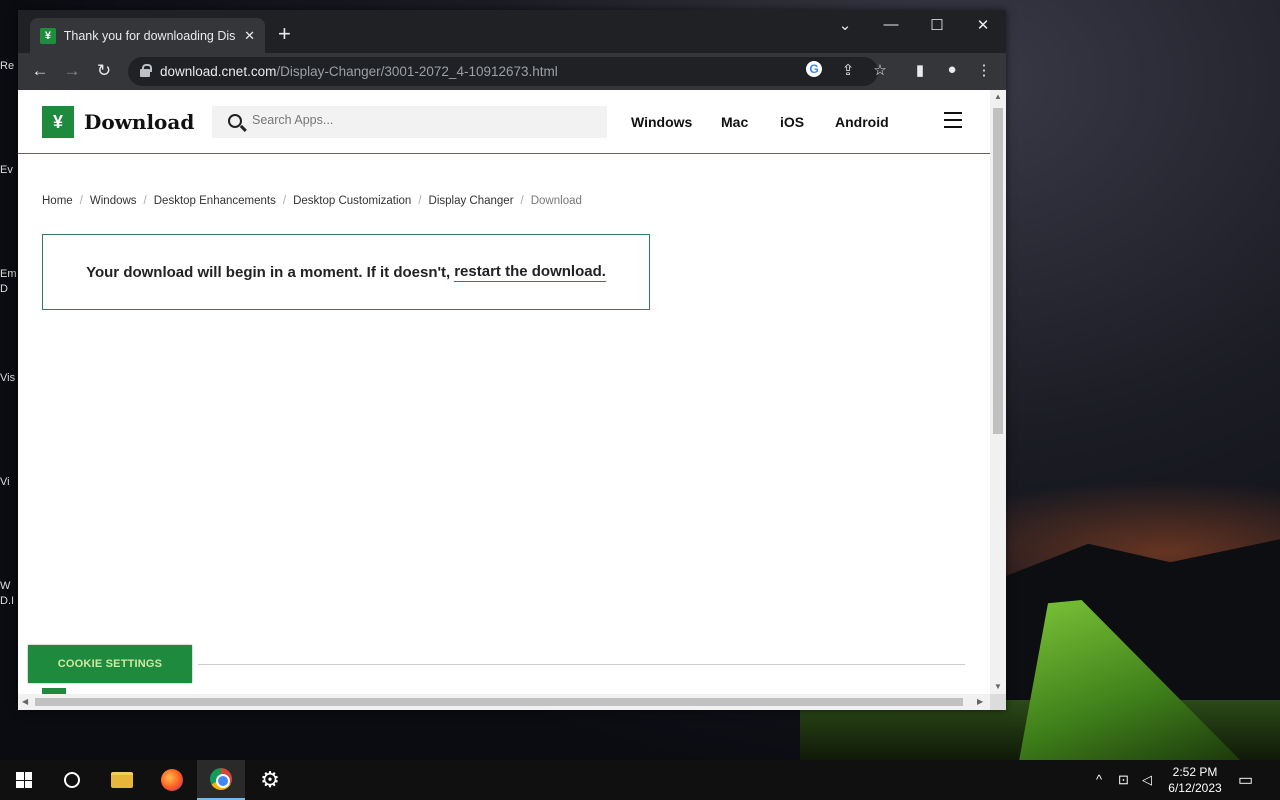 This screenshot has width=1280, height=800. I want to click on desktop-icon-label: Re, so click(9, 66).